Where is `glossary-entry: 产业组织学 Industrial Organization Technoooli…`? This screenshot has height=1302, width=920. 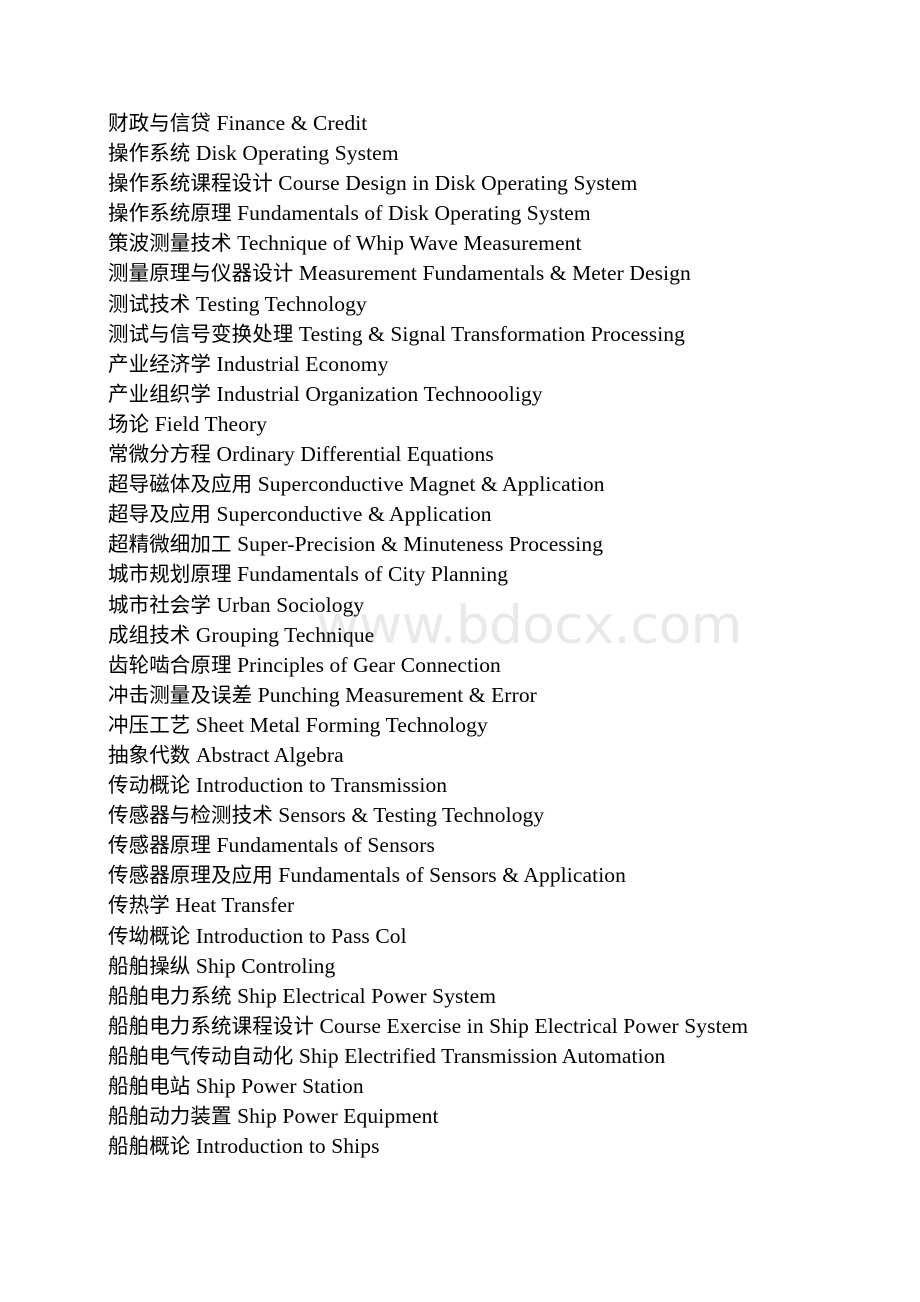
glossary-entry: 产业组织学 Industrial Organization Technoooli… is located at coordinates (494, 394).